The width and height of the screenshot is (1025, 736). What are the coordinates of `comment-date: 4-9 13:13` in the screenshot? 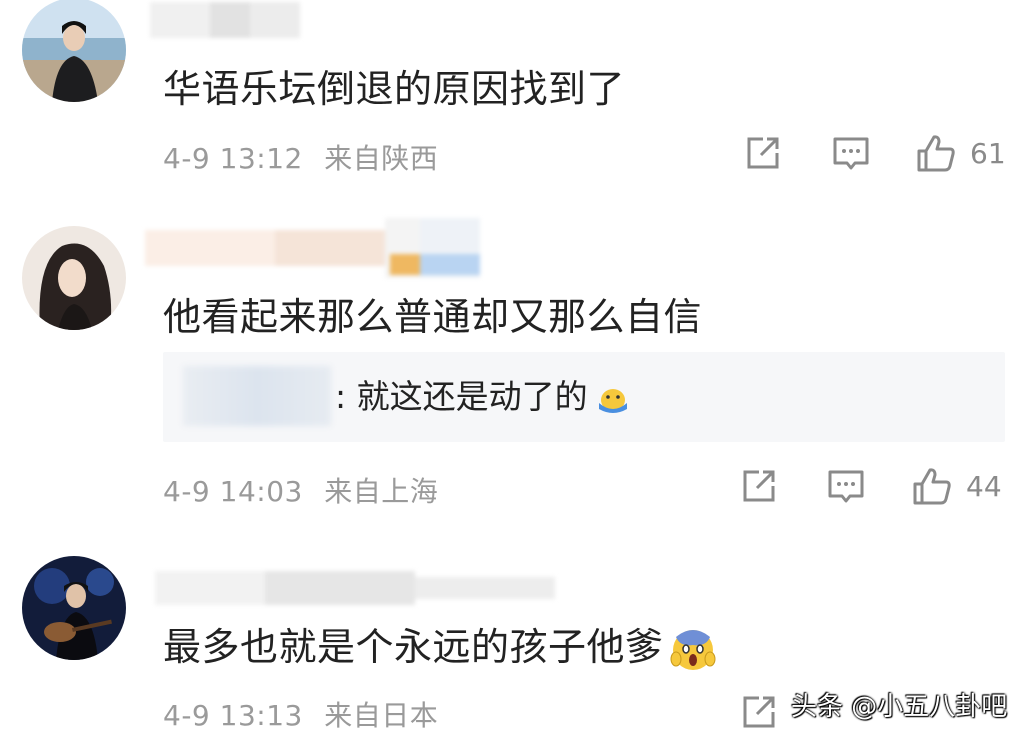 It's located at (233, 715).